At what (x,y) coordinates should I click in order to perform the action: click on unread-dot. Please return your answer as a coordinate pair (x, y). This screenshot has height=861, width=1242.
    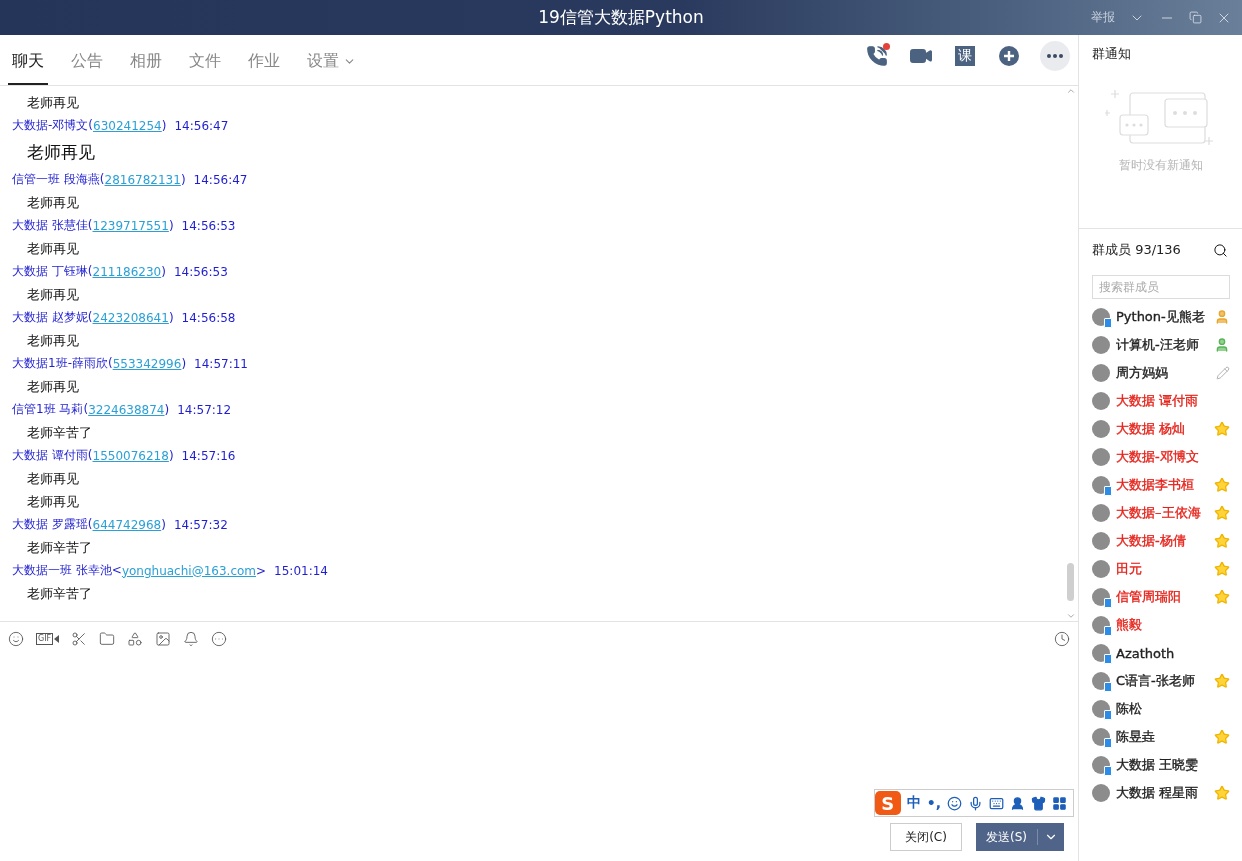
    Looking at the image, I should click on (886, 46).